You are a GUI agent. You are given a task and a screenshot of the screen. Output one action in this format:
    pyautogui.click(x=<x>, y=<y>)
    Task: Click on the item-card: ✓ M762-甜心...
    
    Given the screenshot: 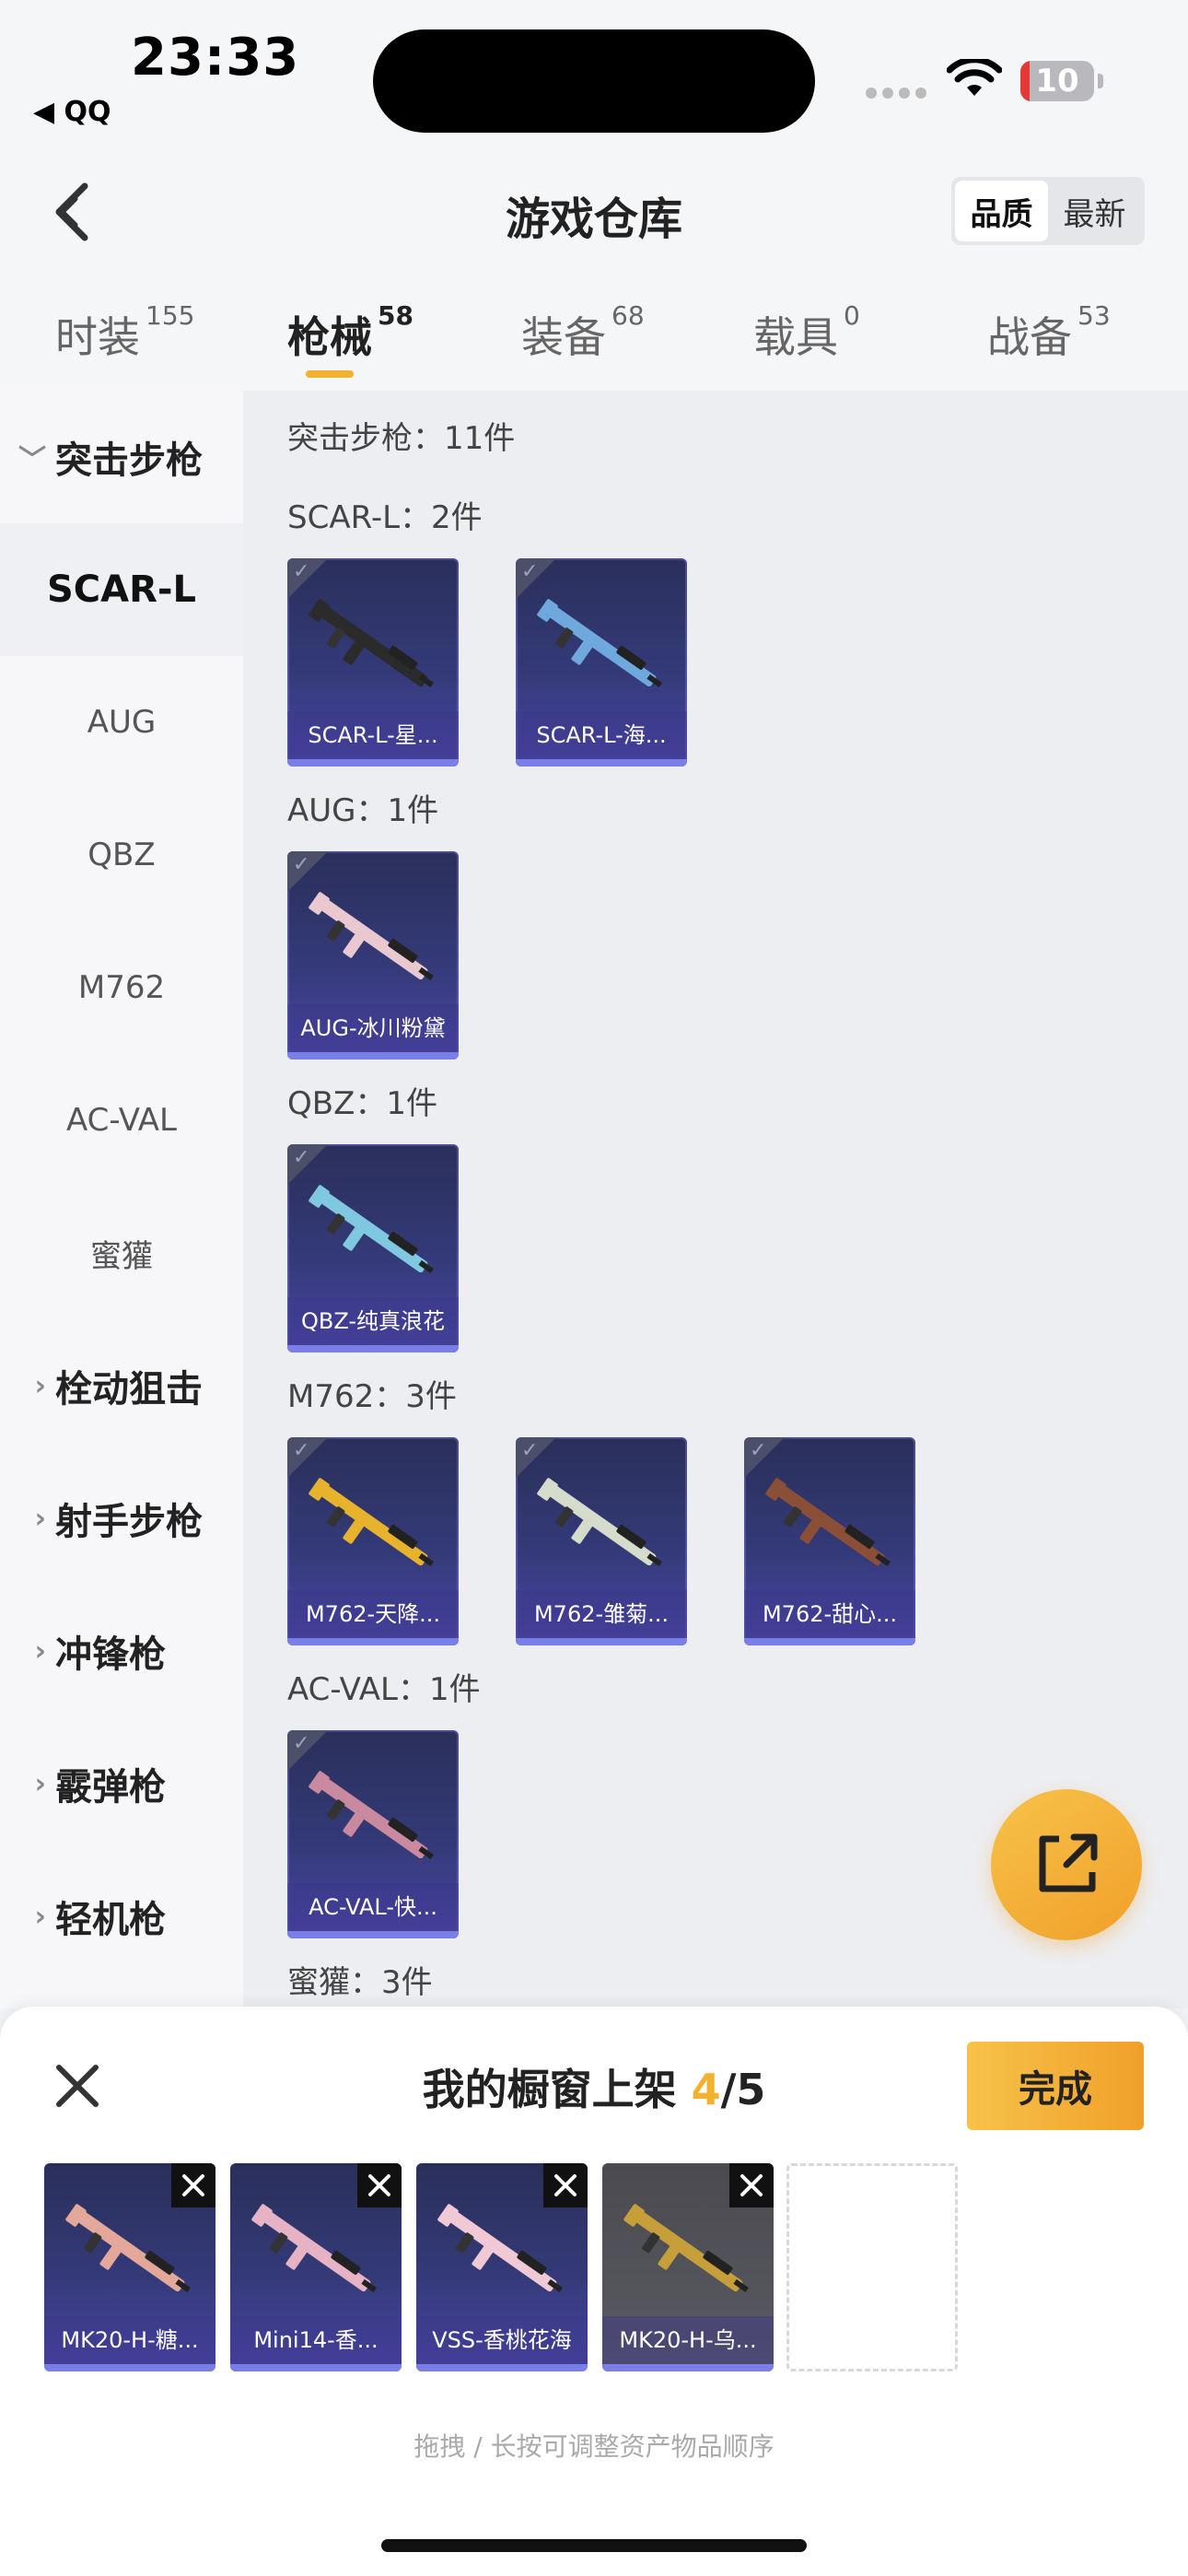 What is the action you would take?
    pyautogui.click(x=829, y=1541)
    